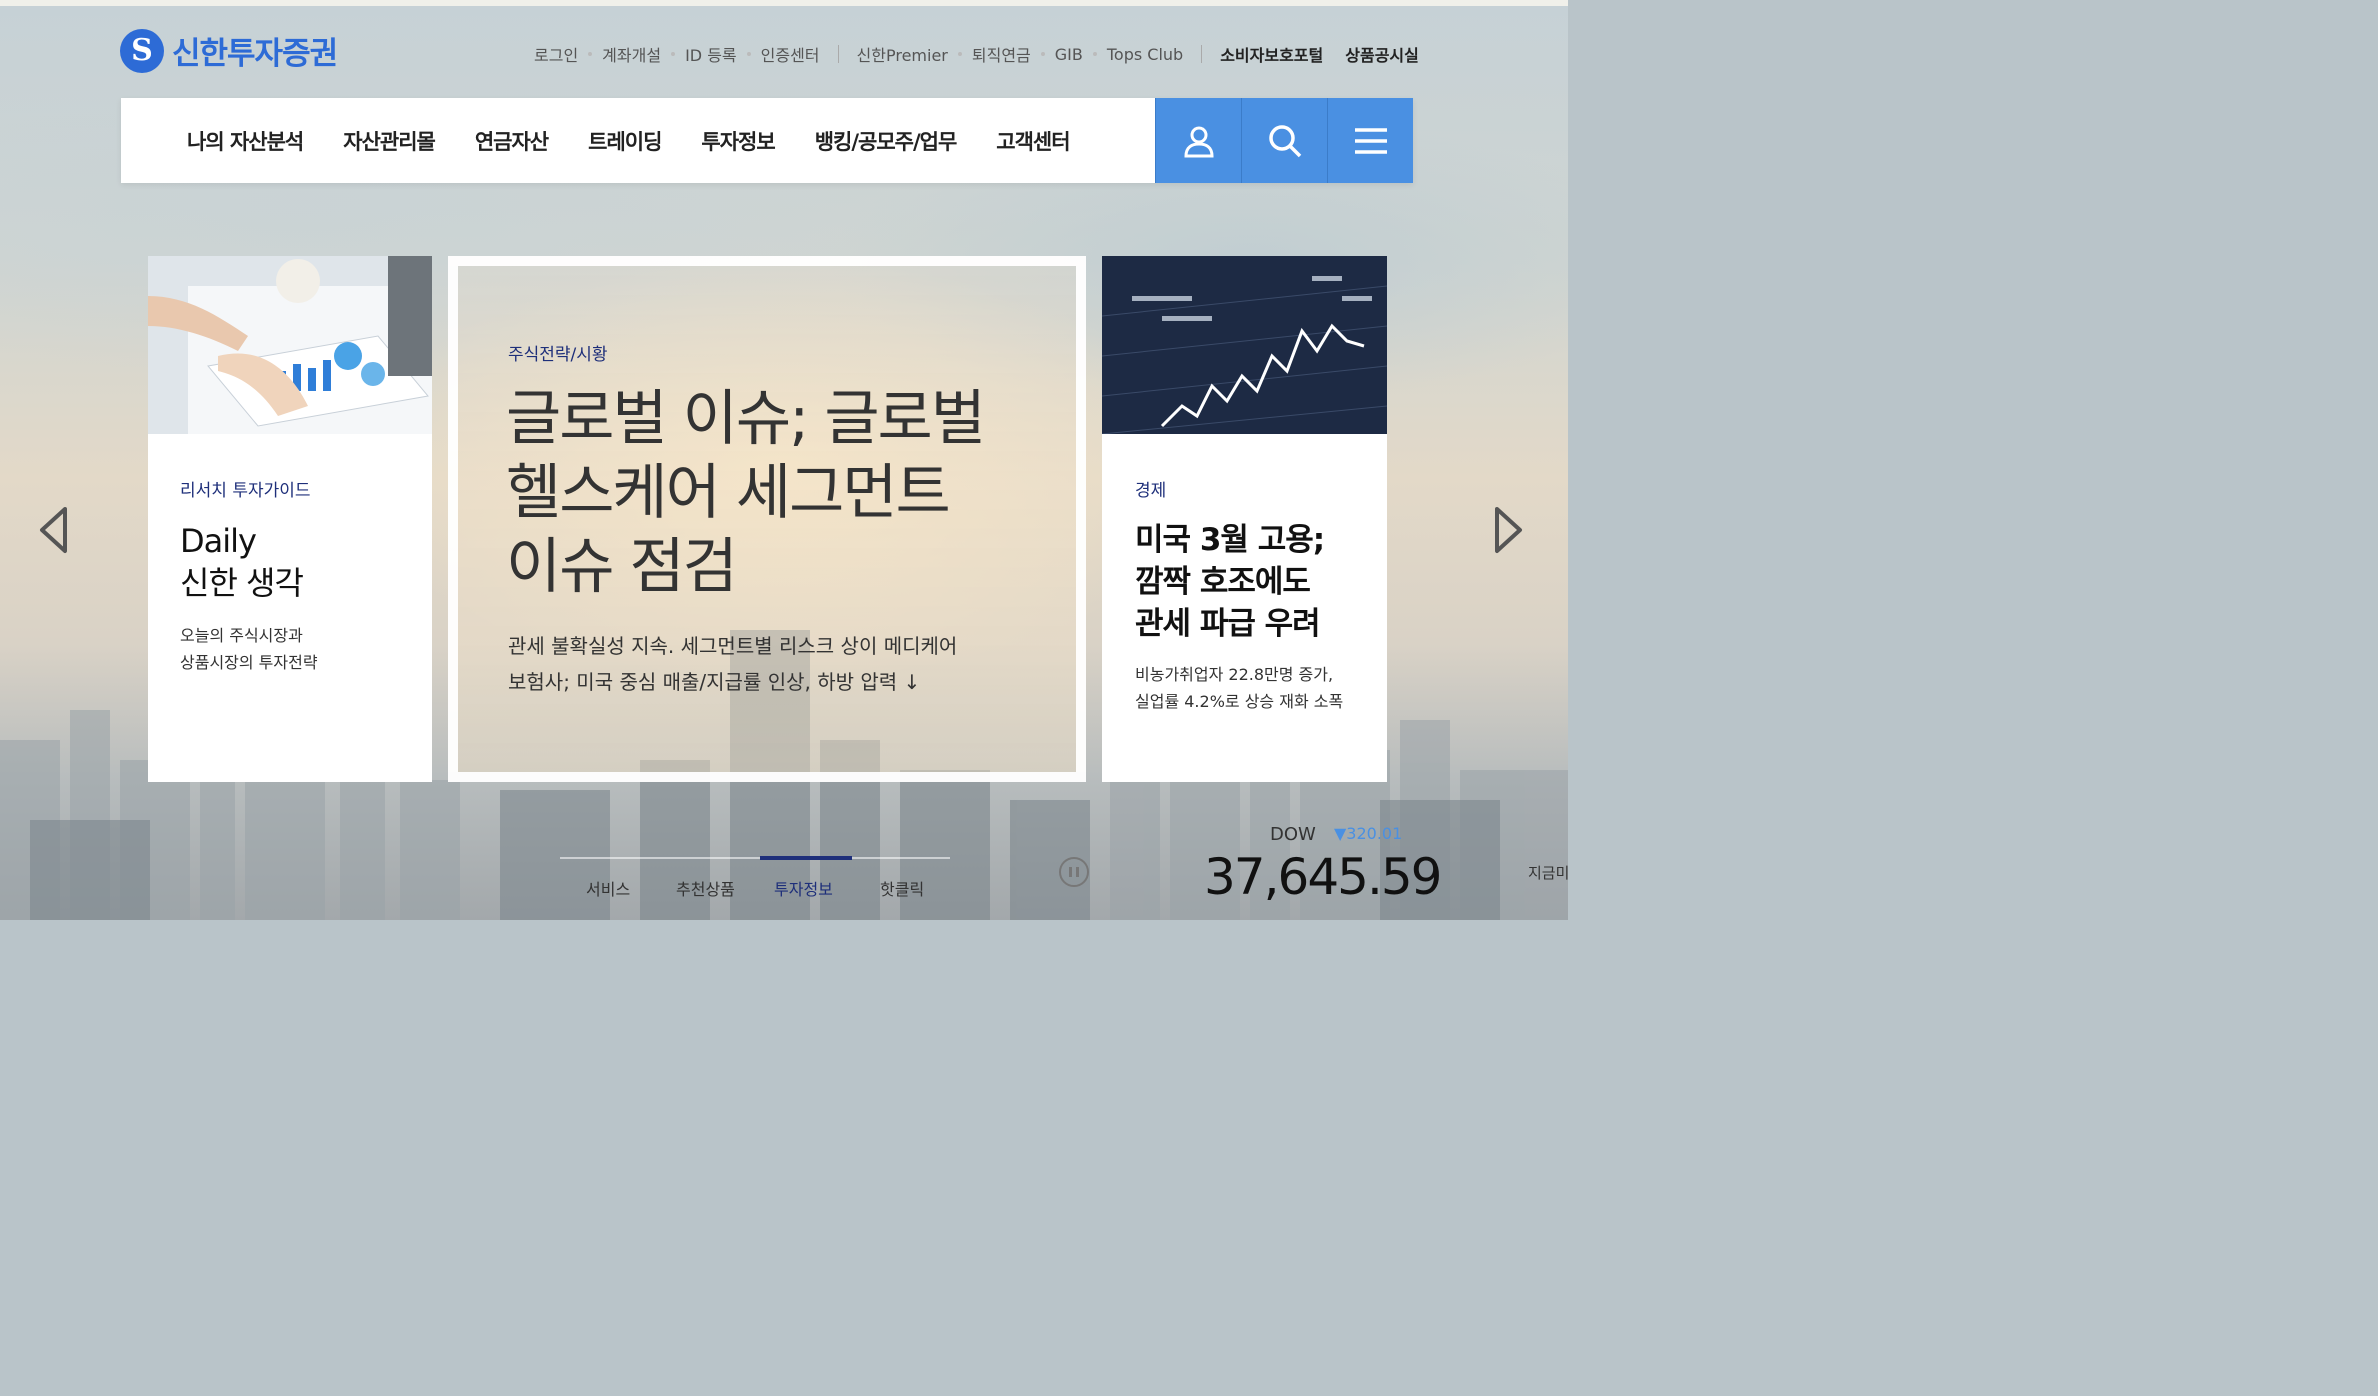 This screenshot has width=2378, height=1396. I want to click on menu-button, so click(1370, 140).